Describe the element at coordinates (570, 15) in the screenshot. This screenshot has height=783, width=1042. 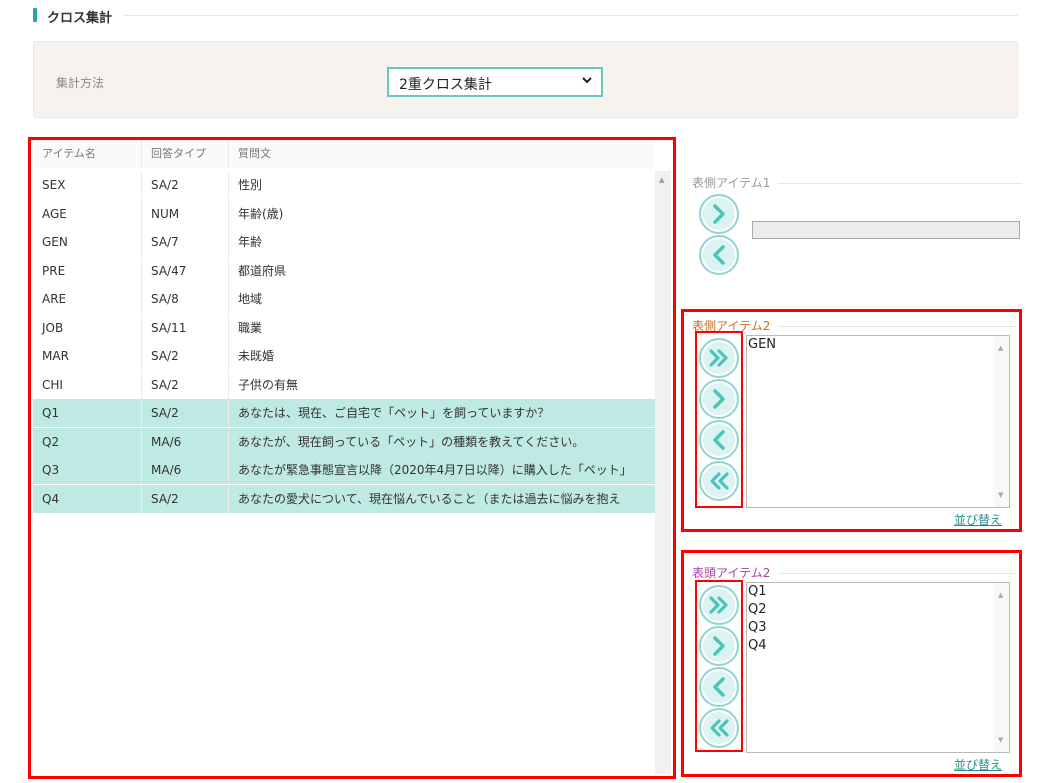
I see `section-divider` at that location.